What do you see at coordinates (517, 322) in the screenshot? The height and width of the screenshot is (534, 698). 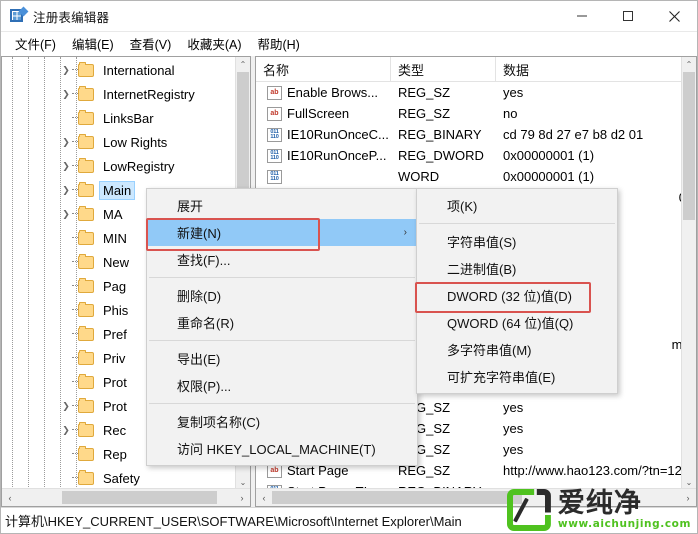 I see `submenu-qword-64: QWORD (64 位)值(Q)` at bounding box center [517, 322].